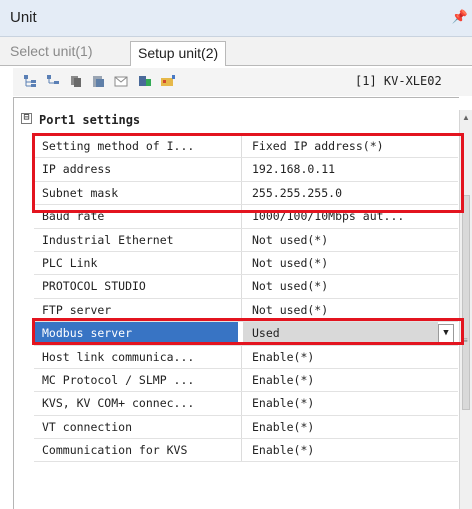 The image size is (472, 509). What do you see at coordinates (236, 121) in the screenshot?
I see `section-port1-settings: ⊟ Port1 settings` at bounding box center [236, 121].